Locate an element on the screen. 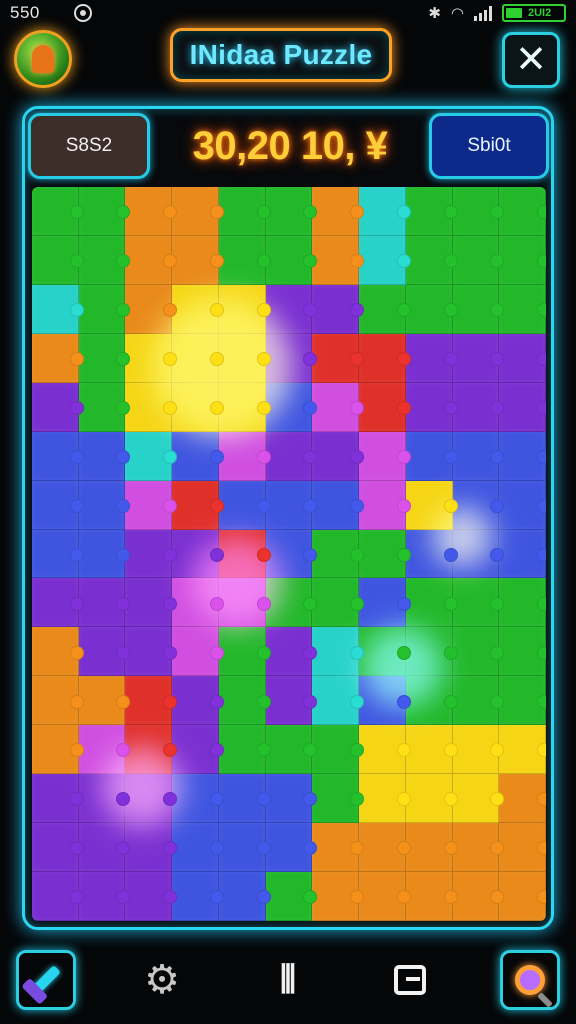 Image resolution: width=576 pixels, height=1024 pixels. close-button: ✕ is located at coordinates (531, 60).